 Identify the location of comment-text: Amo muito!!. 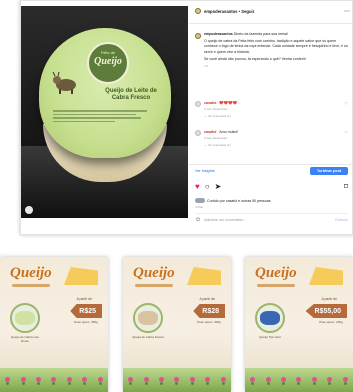
(229, 132).